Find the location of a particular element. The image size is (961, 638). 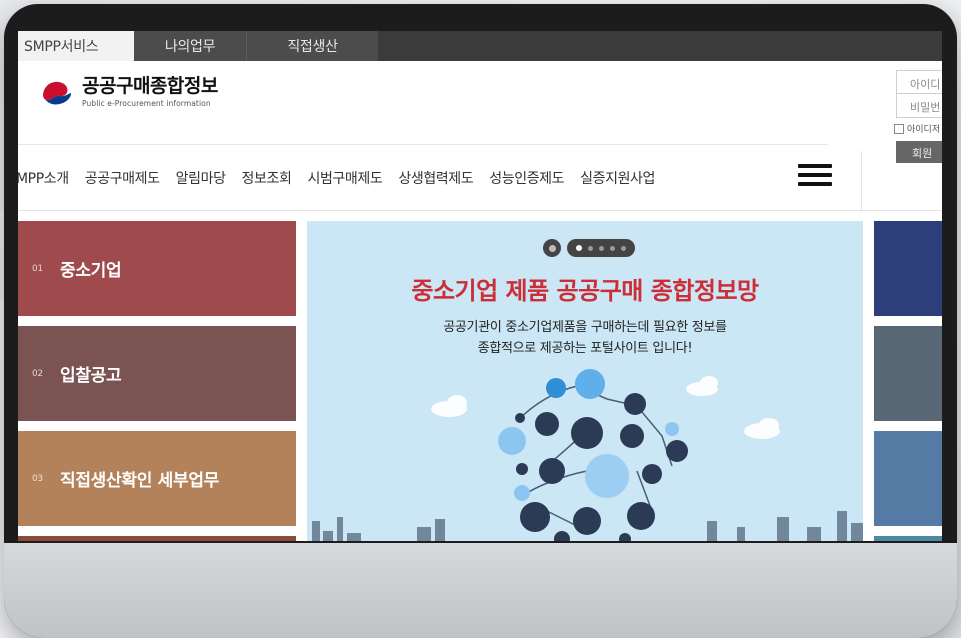

hero-subtitle-line: 종합적으로 제공하는 포털사이트 입니다! is located at coordinates (585, 348).